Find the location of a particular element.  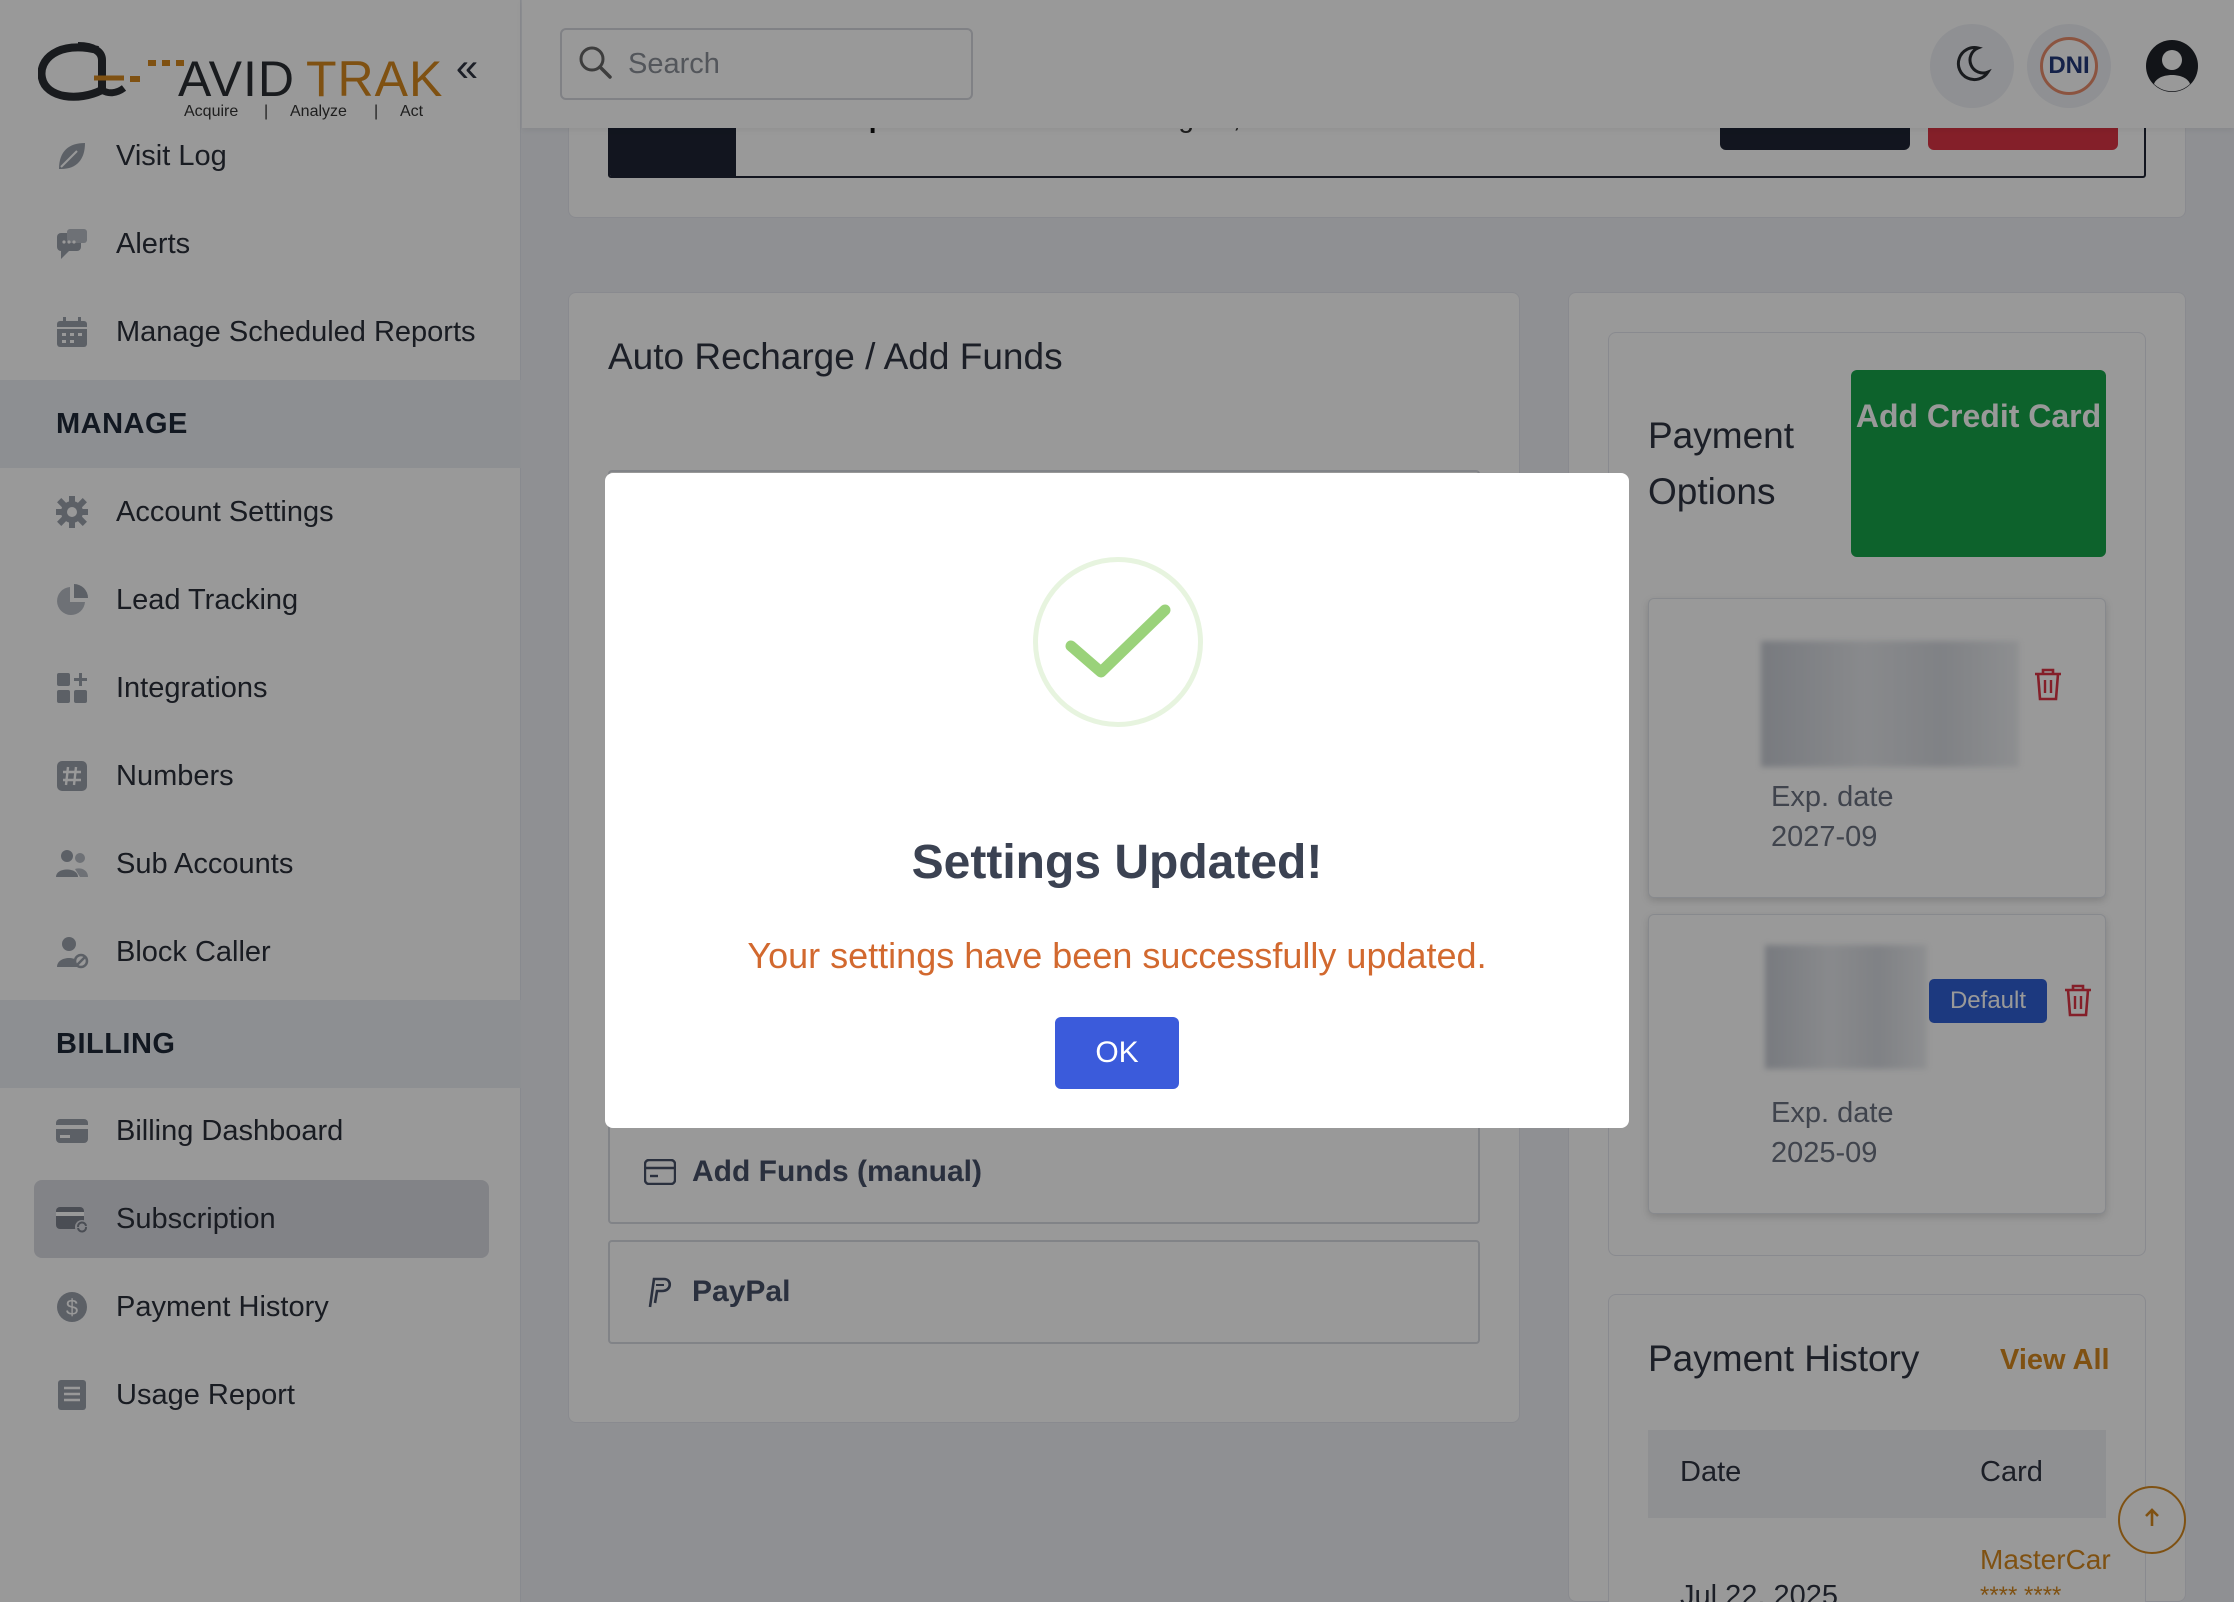

ok-button: OK is located at coordinates (1117, 1053).